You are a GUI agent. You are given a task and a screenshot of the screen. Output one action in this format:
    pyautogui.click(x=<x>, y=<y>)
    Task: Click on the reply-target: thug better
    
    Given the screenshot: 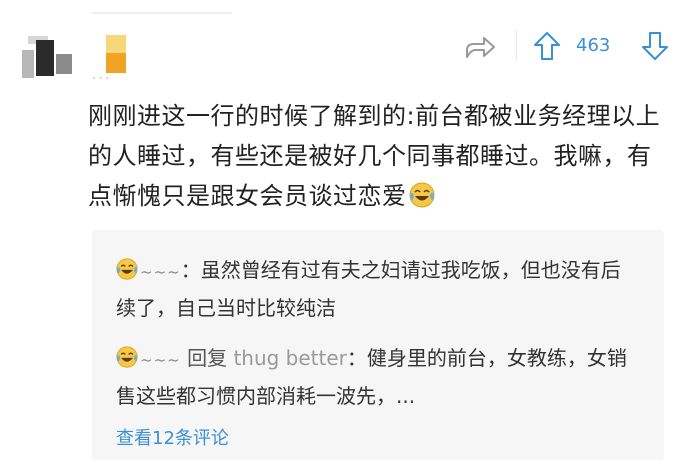 What is the action you would take?
    pyautogui.click(x=289, y=358)
    